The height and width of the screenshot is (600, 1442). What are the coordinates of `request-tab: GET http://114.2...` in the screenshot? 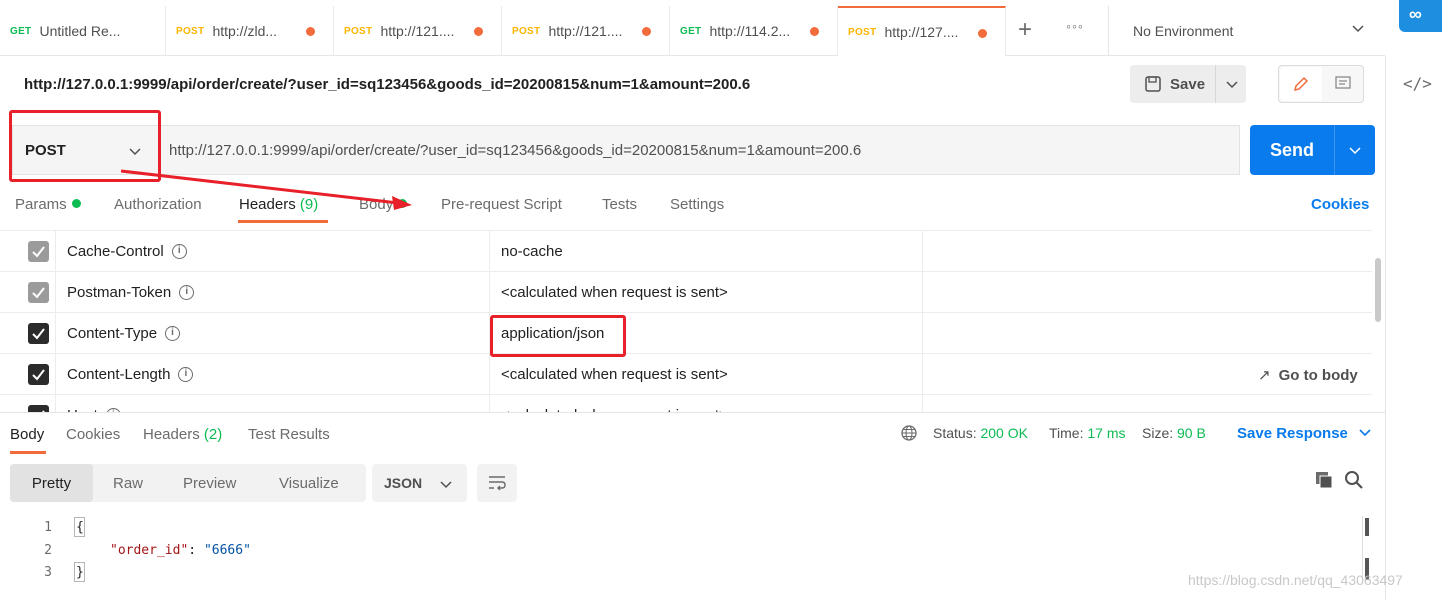 It's located at (754, 31).